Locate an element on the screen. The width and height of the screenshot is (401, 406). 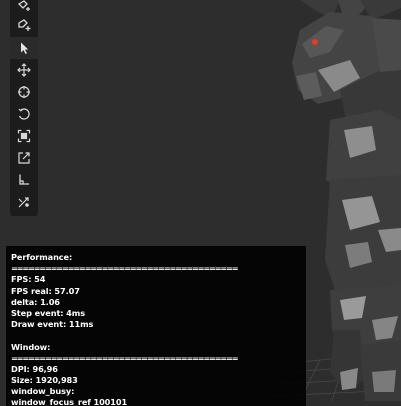
bone-icon is located at coordinates (24, 179).